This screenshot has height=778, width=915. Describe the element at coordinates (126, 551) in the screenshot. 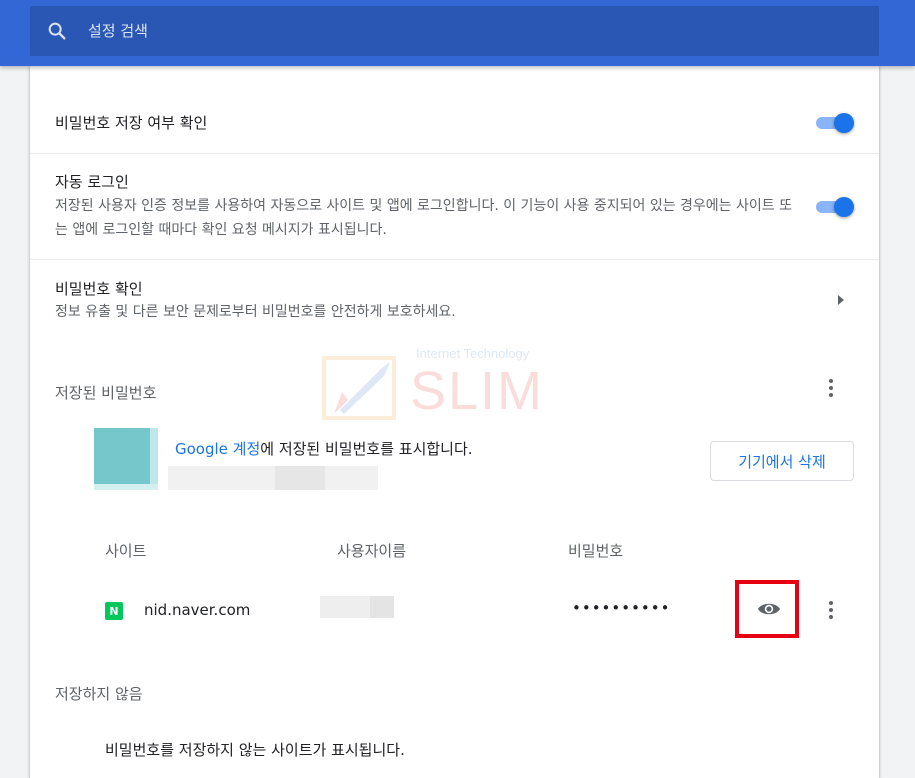

I see `column-header-site: 사이트` at that location.